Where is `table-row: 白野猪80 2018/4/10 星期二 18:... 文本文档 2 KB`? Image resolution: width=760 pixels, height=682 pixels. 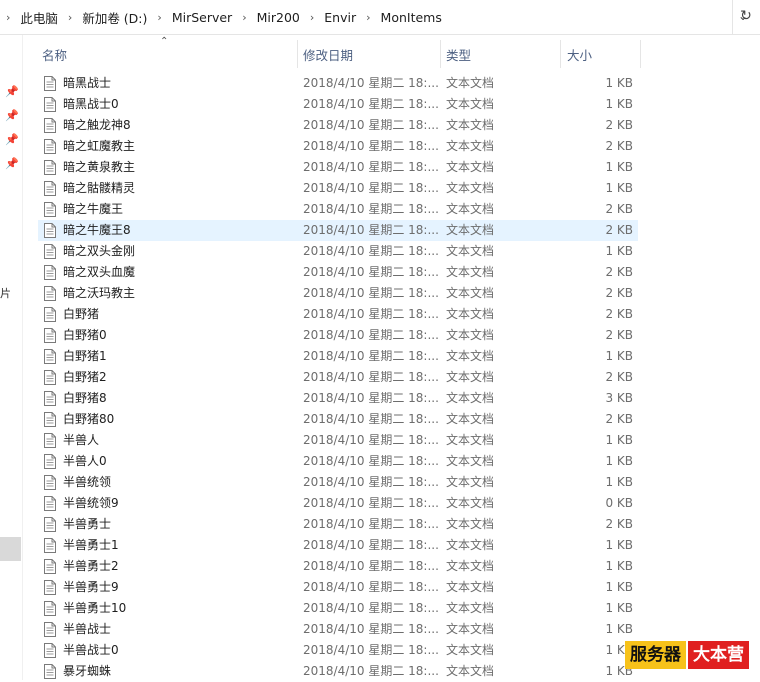
table-row: 白野猪80 2018/4/10 星期二 18:... 文本文档 2 KB is located at coordinates (338, 419).